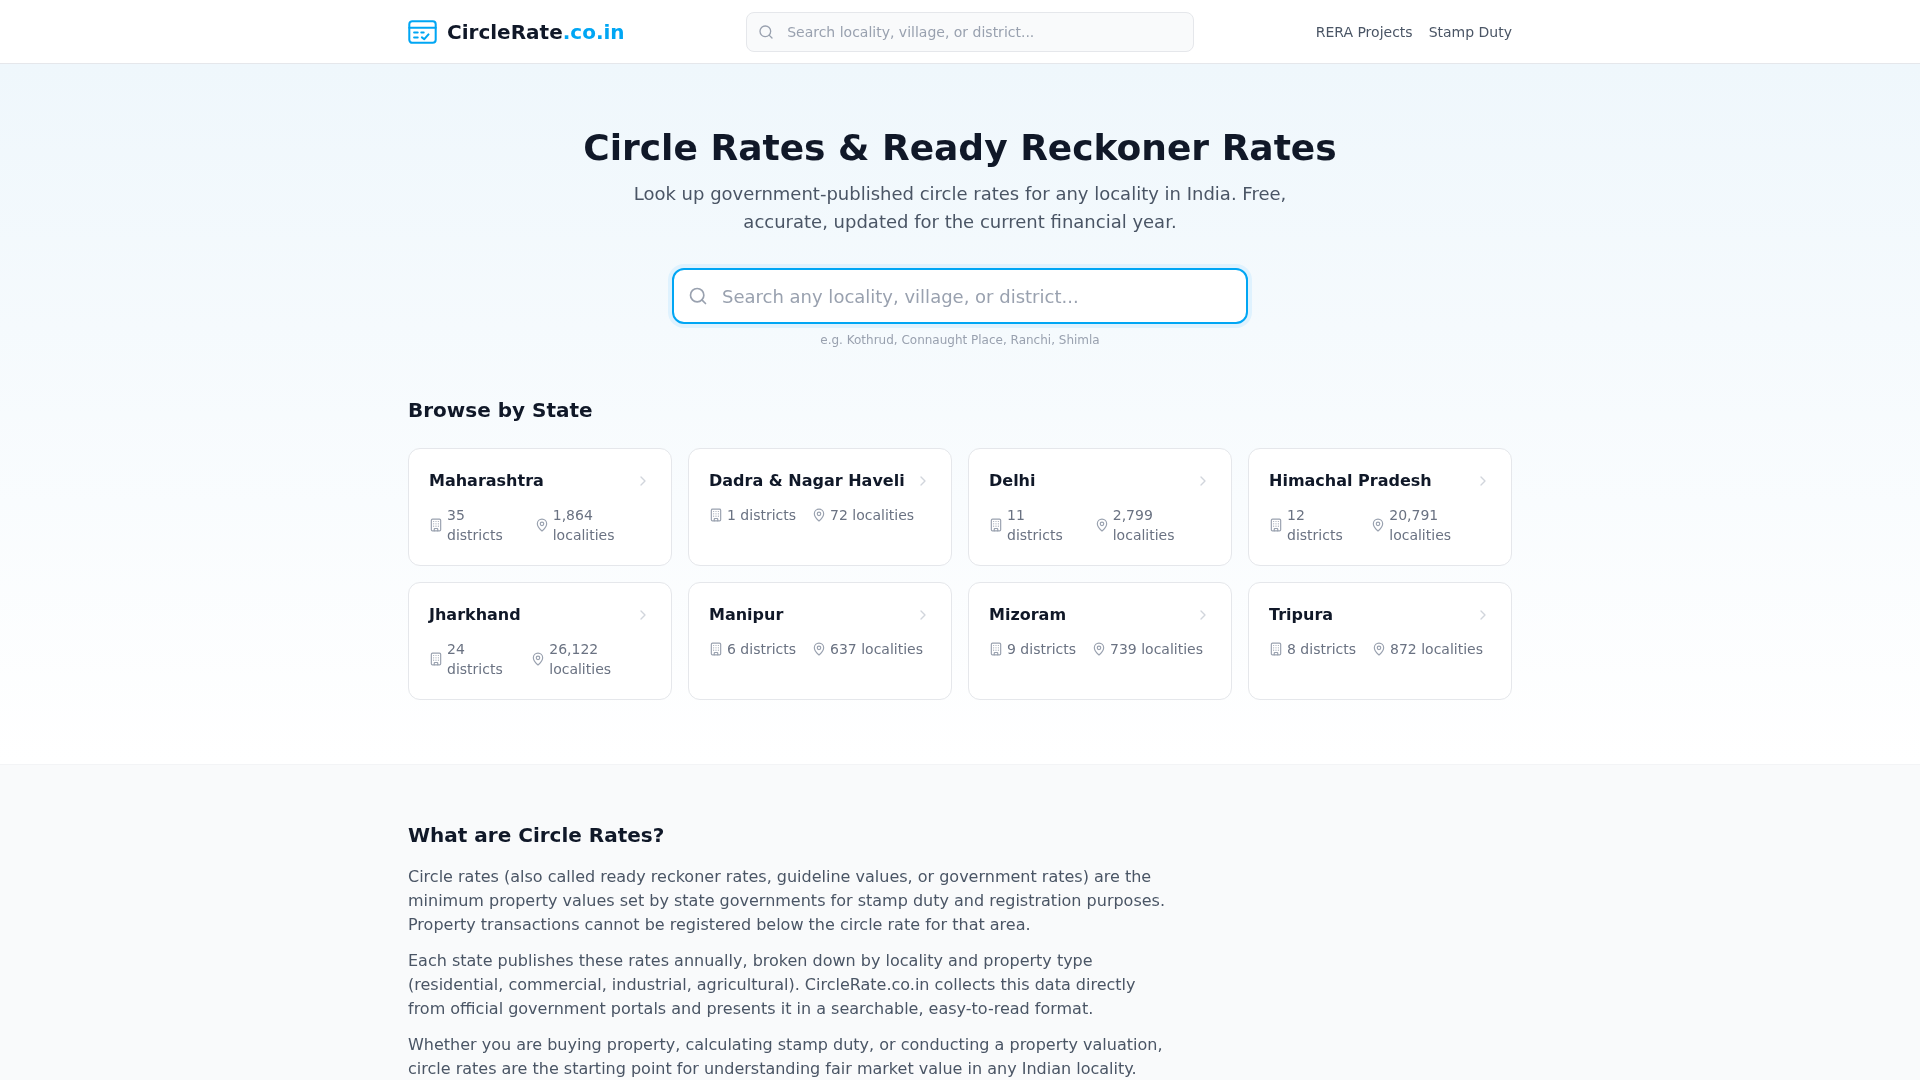 This screenshot has width=1920, height=1080. What do you see at coordinates (786, 1057) in the screenshot?
I see `info-paragraph: Whether you are buying property, calculating stamp duty, or conducting a property valuation, circle rates are the starting point for understanding fair market value in any Indian locality.` at bounding box center [786, 1057].